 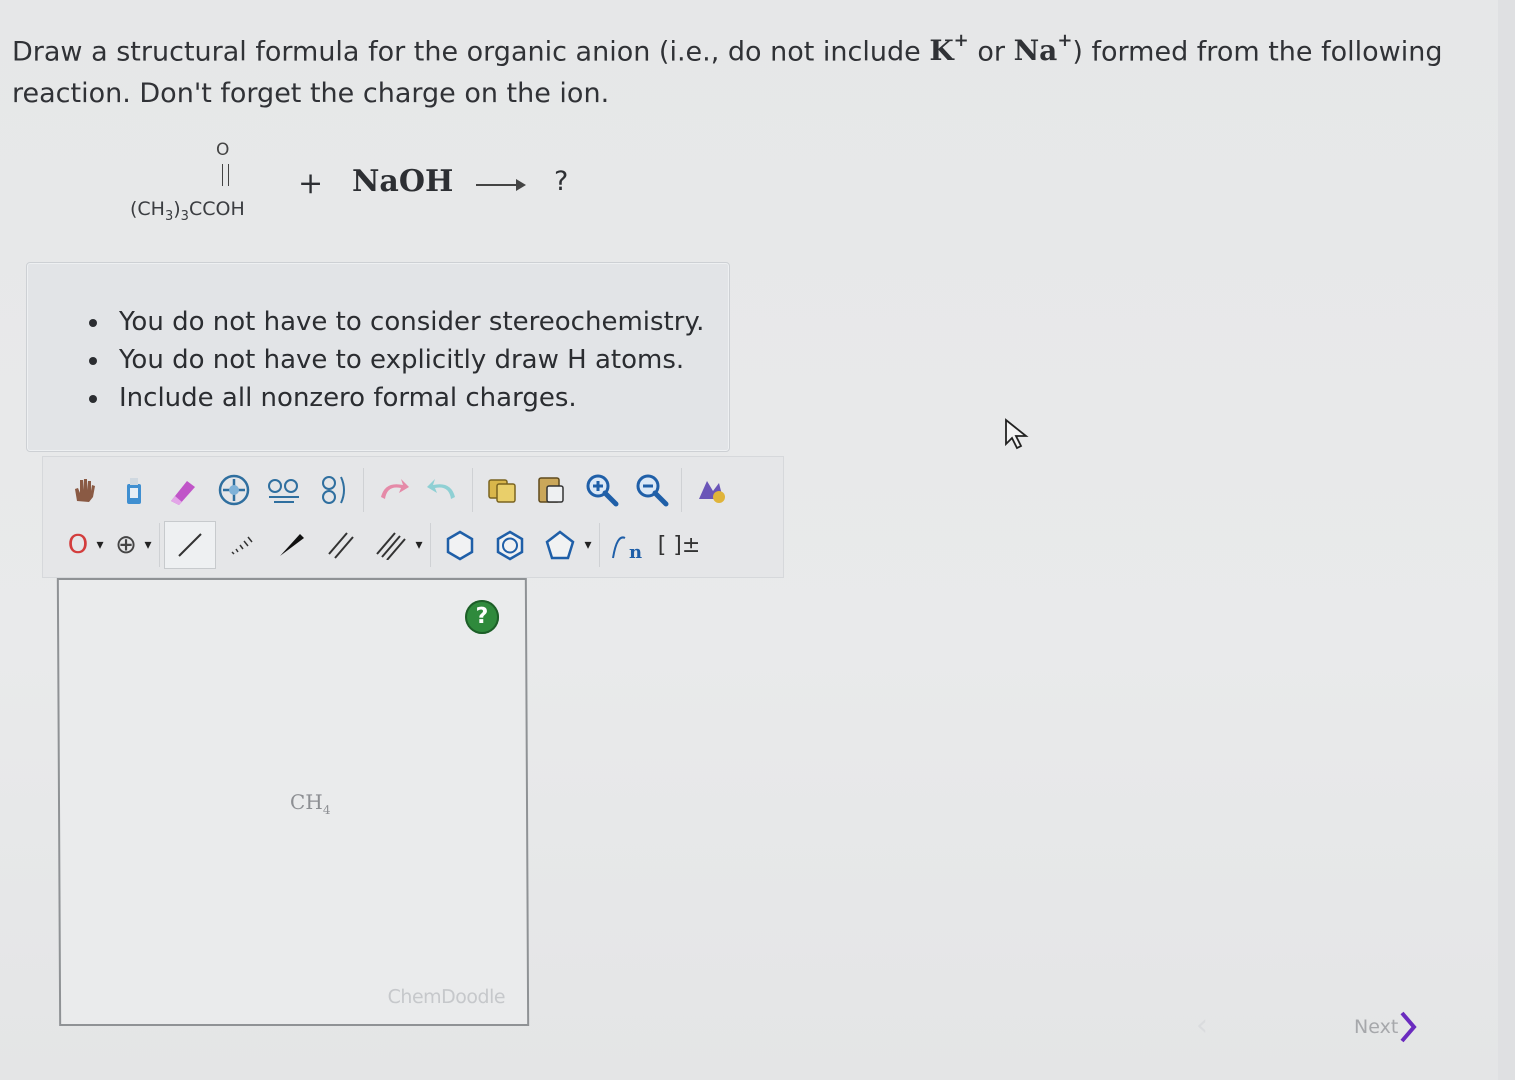 What do you see at coordinates (241, 545) in the screenshot?
I see `hashed-bond-icon` at bounding box center [241, 545].